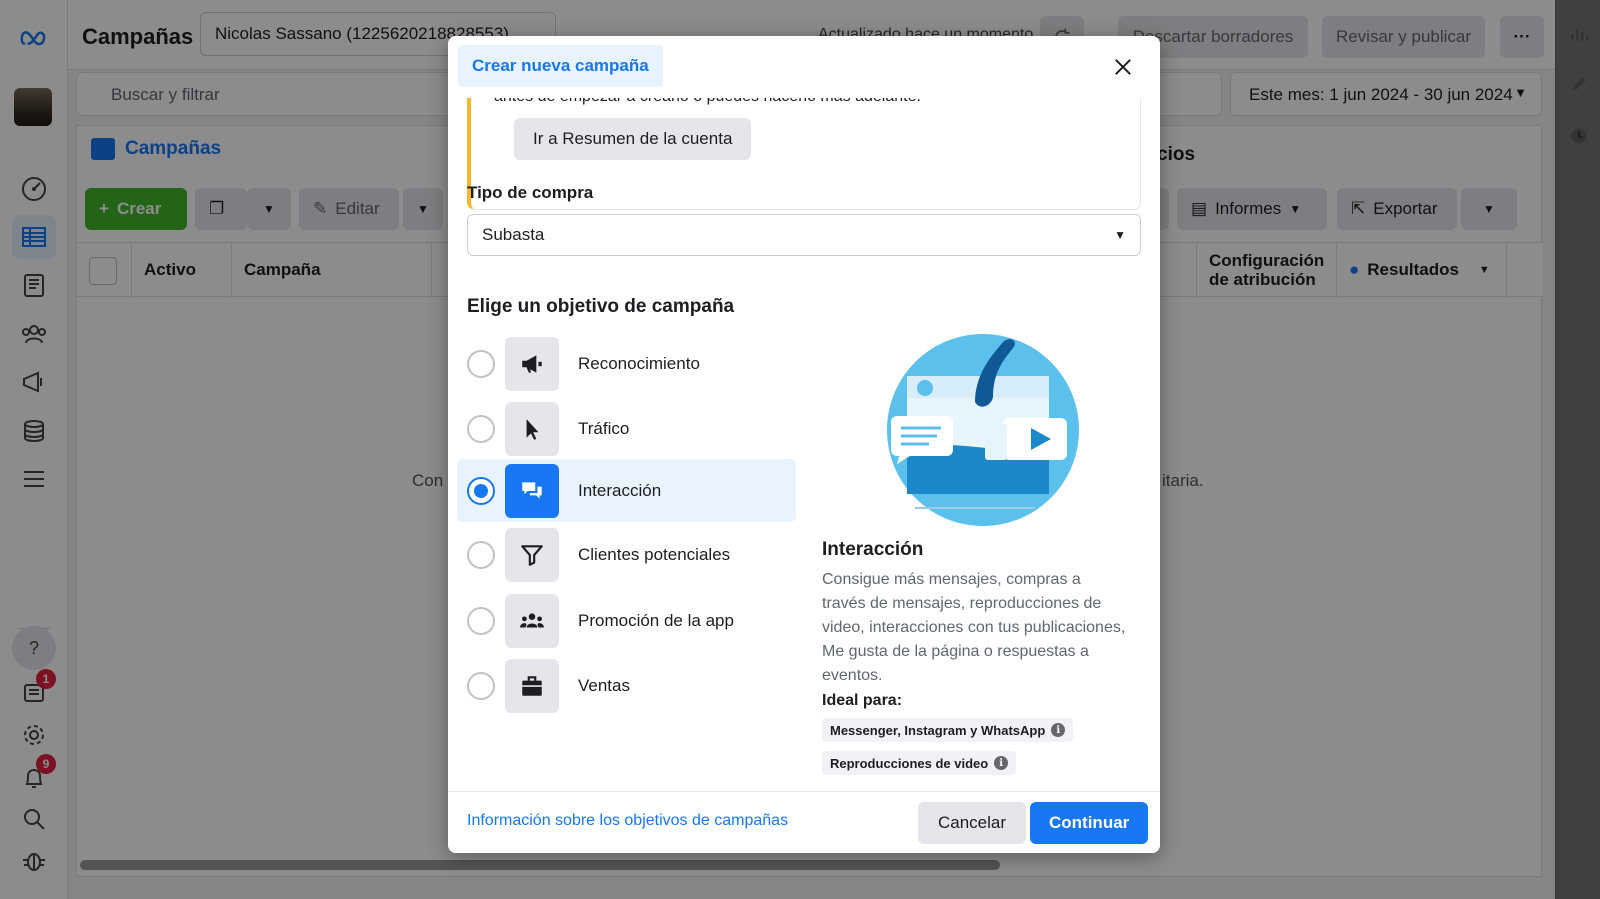 This screenshot has height=899, width=1600. Describe the element at coordinates (532, 685) in the screenshot. I see `briefcase-icon` at that location.